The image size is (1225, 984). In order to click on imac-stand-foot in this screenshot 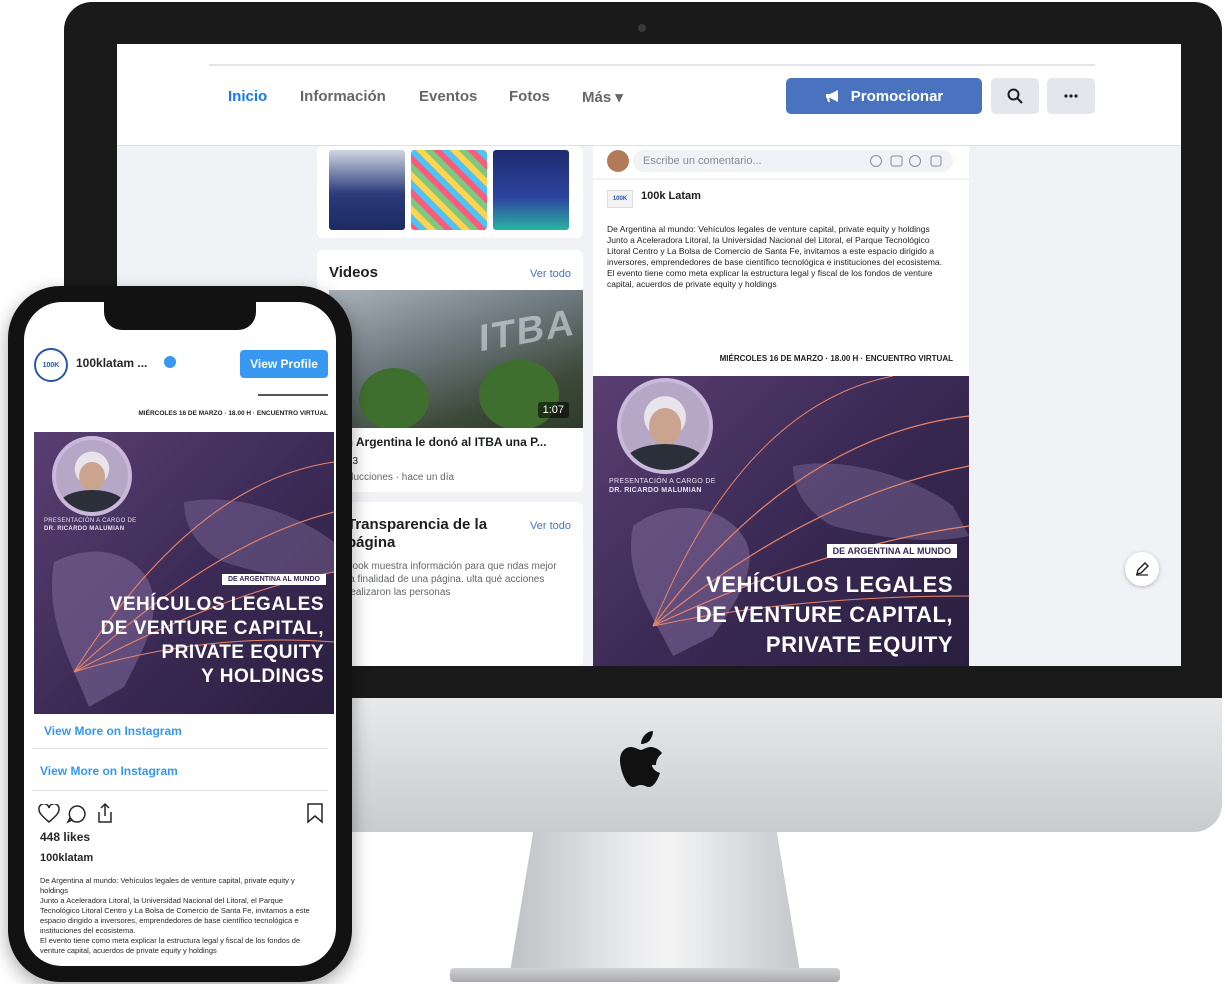, I will do `click(645, 975)`.